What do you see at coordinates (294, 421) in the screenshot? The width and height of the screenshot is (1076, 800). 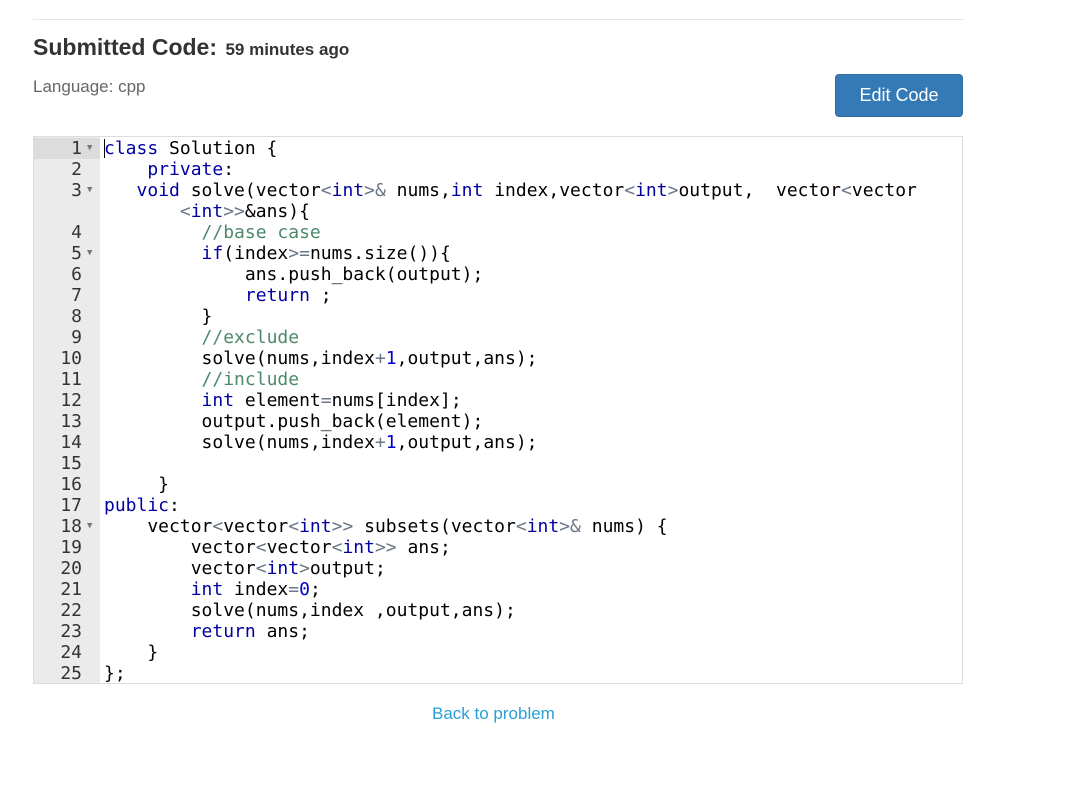 I see `code-token: output.push_back(element);` at bounding box center [294, 421].